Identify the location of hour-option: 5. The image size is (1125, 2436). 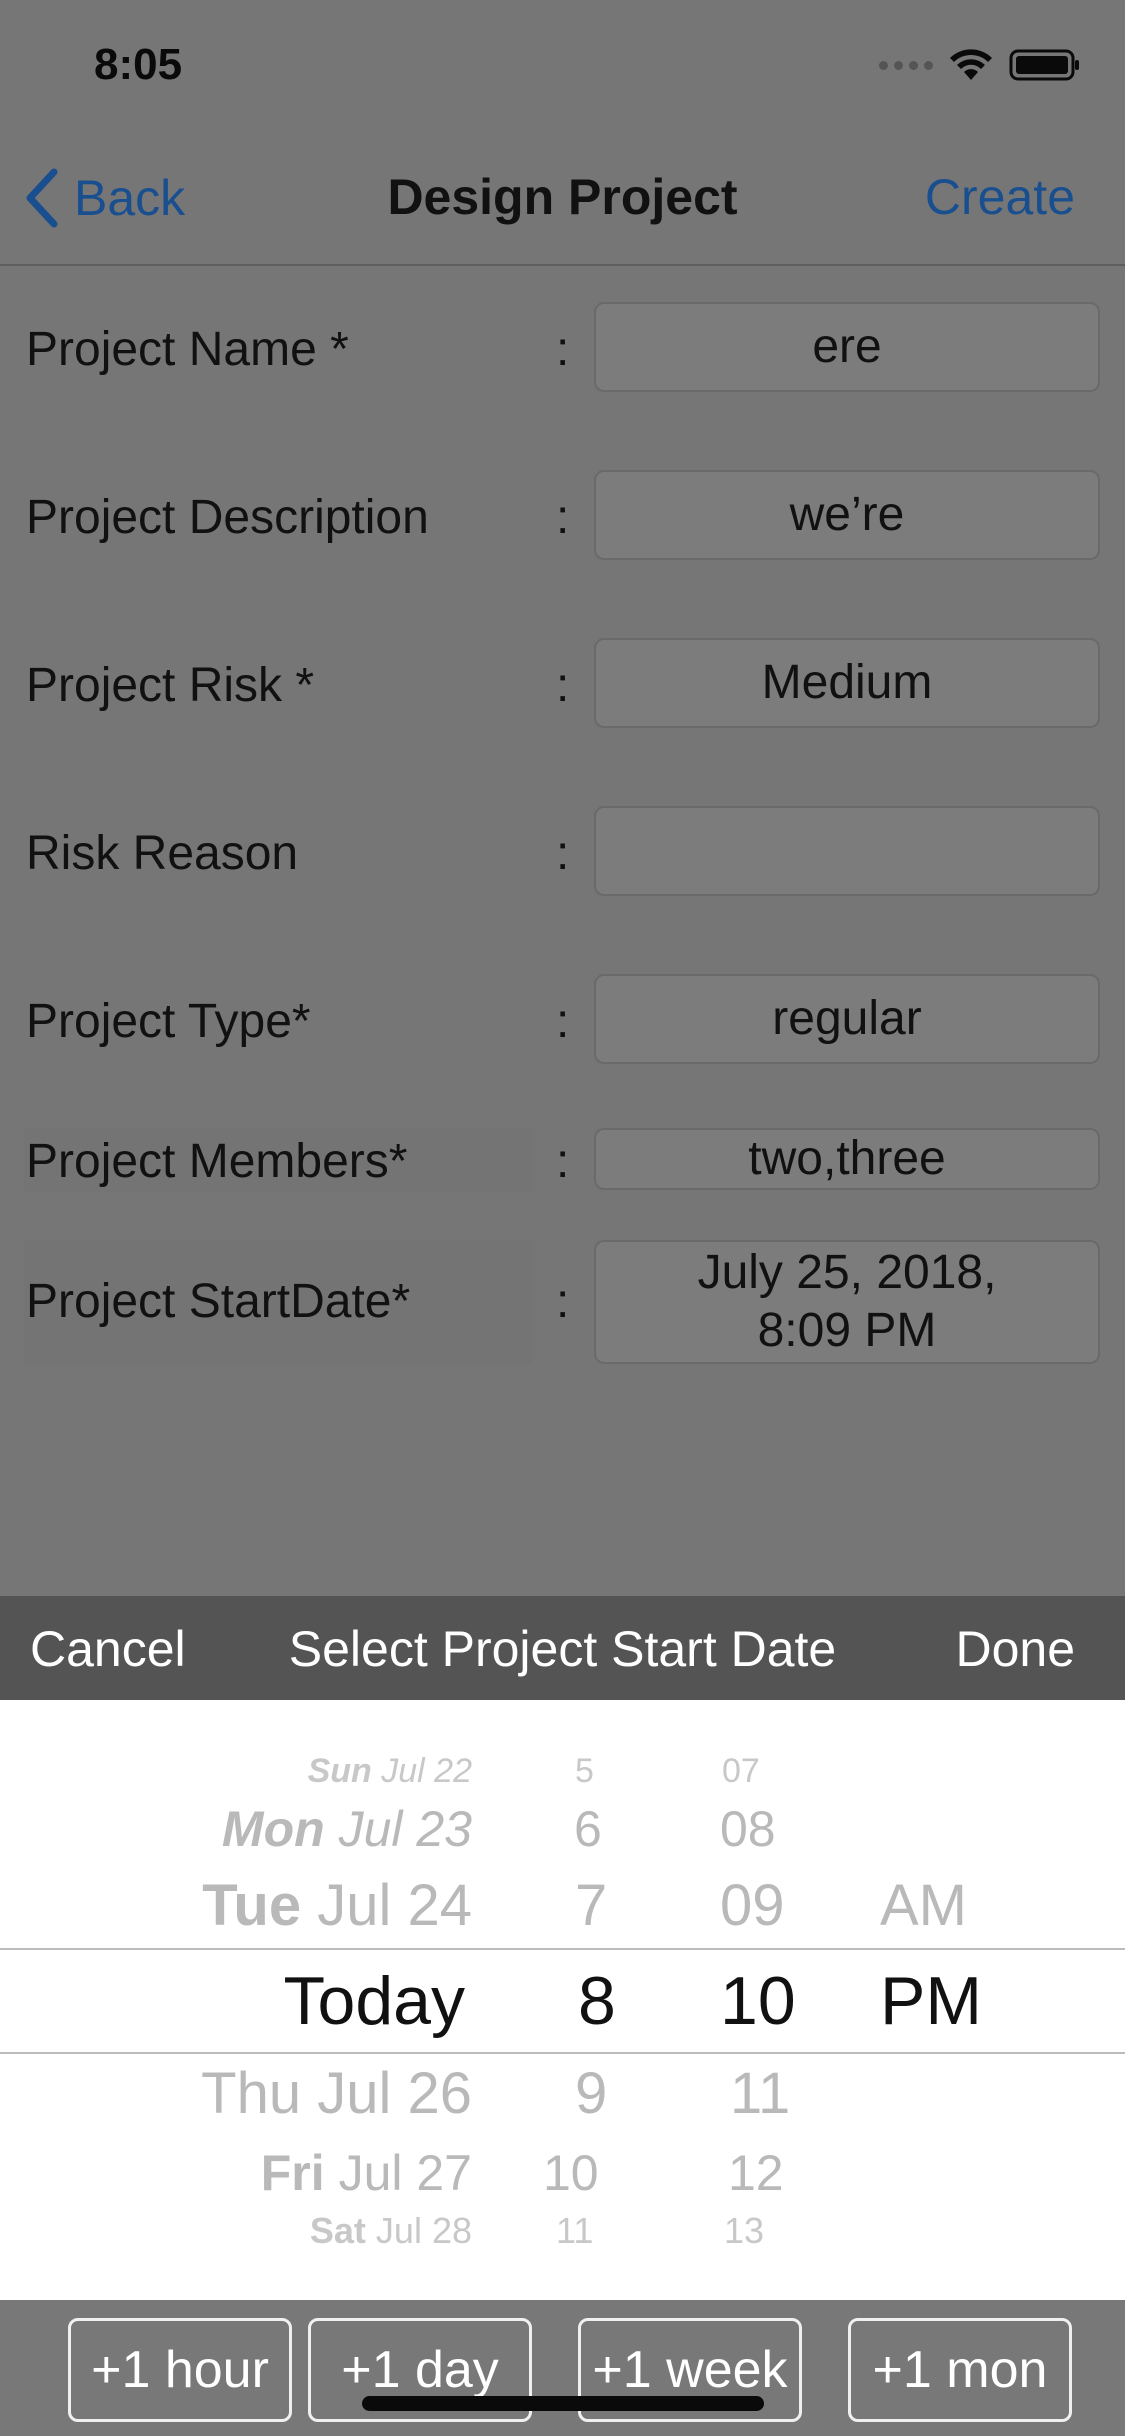
(584, 1771).